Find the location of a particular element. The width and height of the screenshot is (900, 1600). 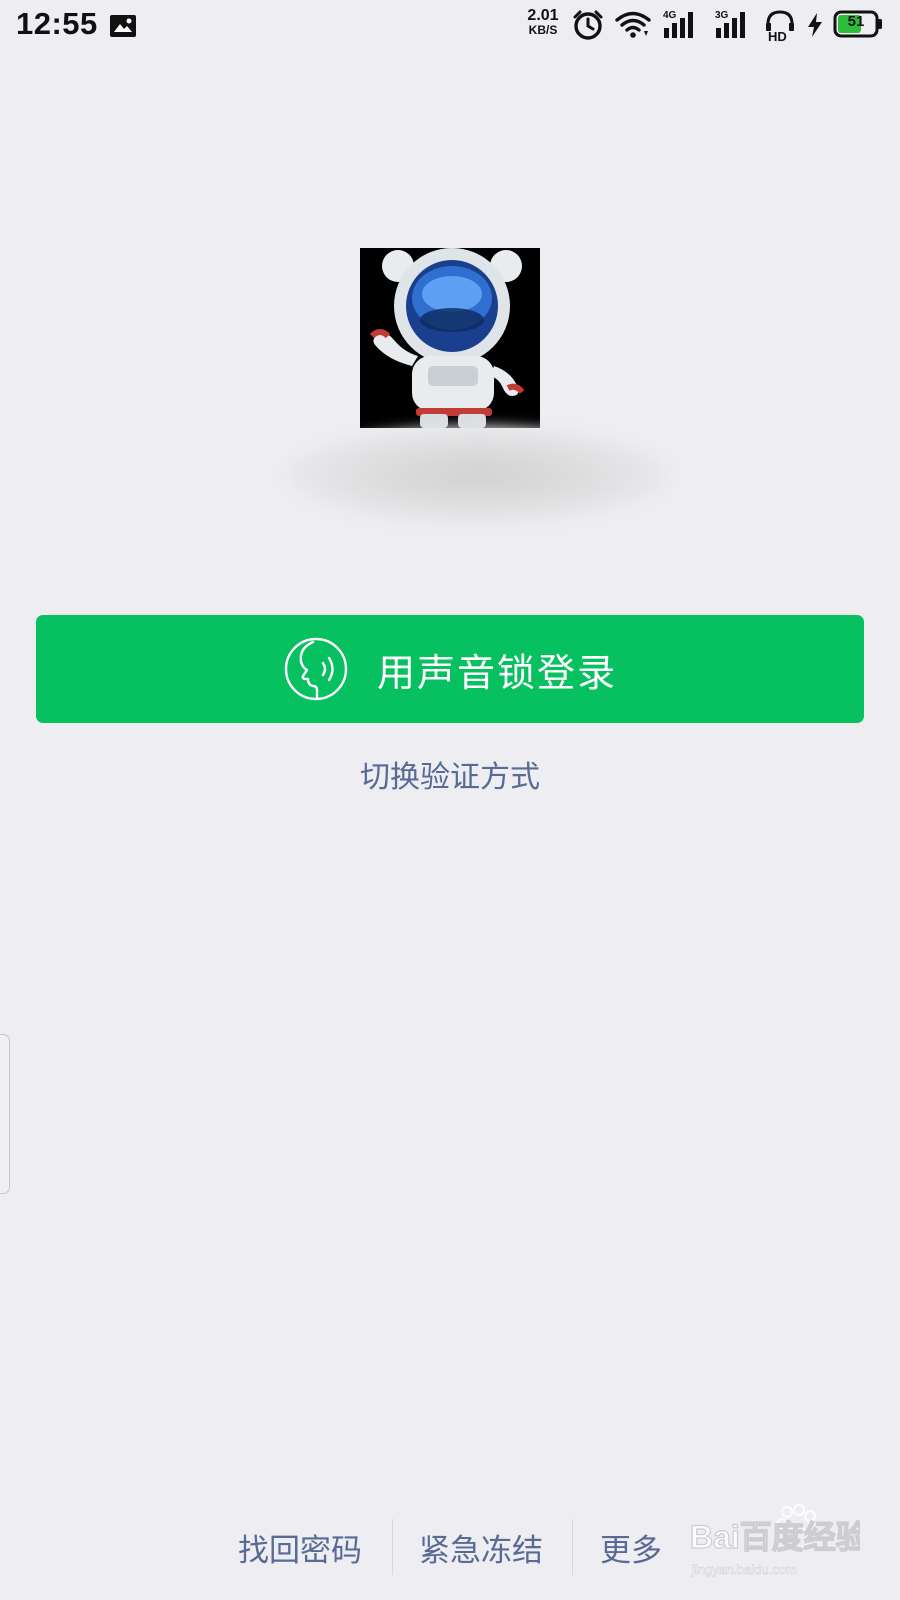

net-speed-unit: KB/S is located at coordinates (543, 30).